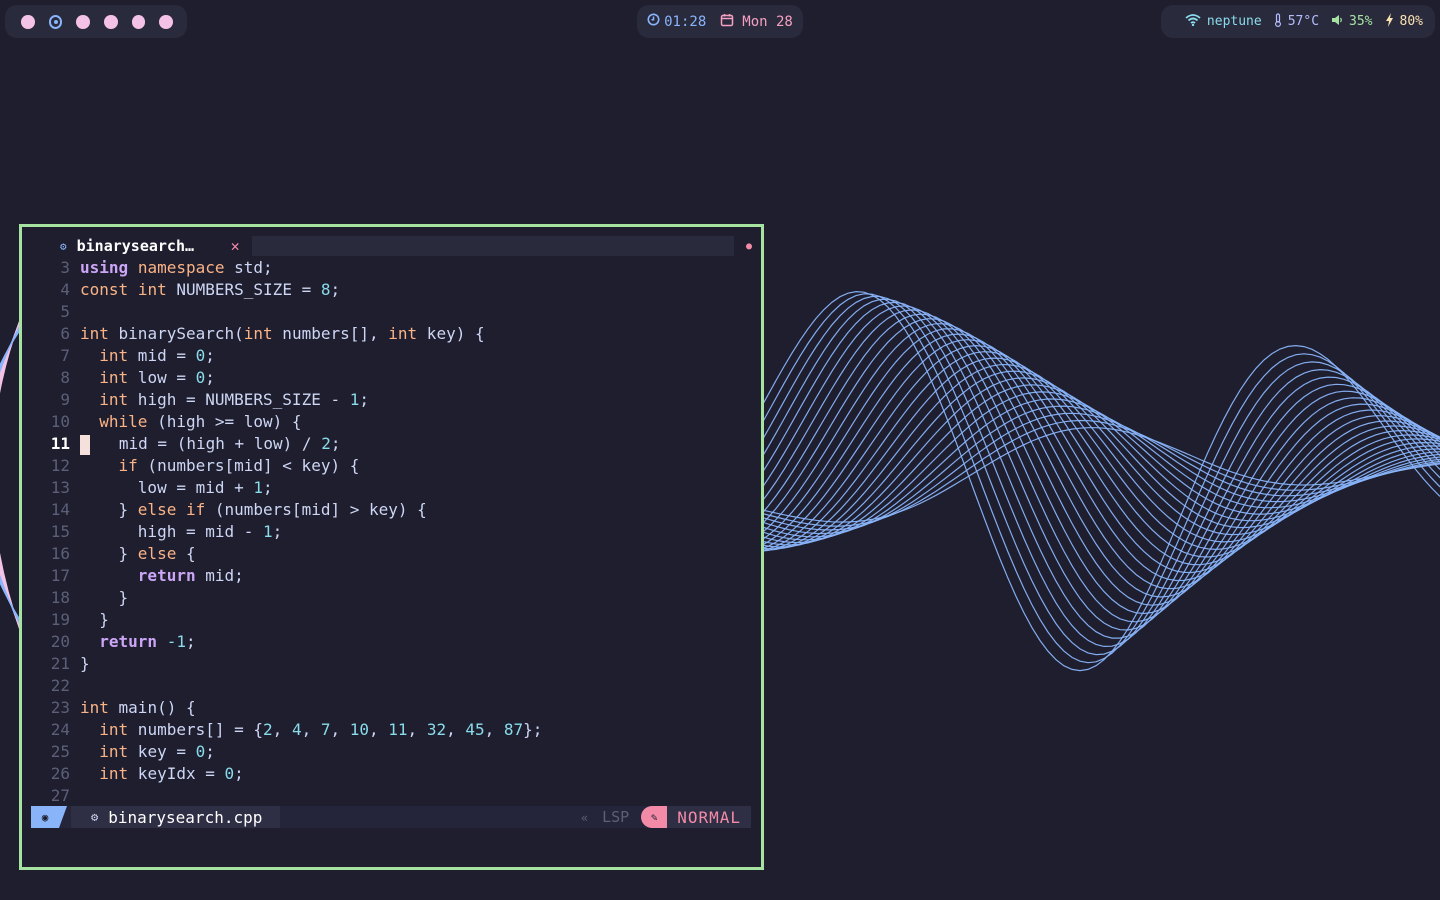 Image resolution: width=1440 pixels, height=900 pixels. Describe the element at coordinates (85, 444) in the screenshot. I see `text-cursor` at that location.